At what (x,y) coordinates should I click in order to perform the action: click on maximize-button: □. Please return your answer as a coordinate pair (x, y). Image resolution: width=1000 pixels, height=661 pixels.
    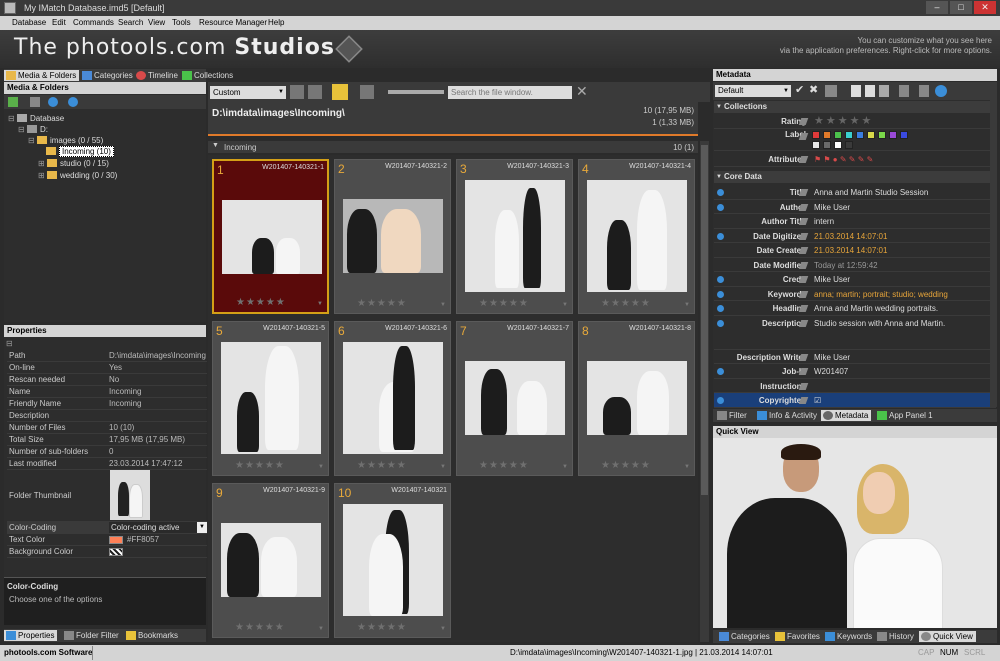
    Looking at the image, I should click on (961, 7).